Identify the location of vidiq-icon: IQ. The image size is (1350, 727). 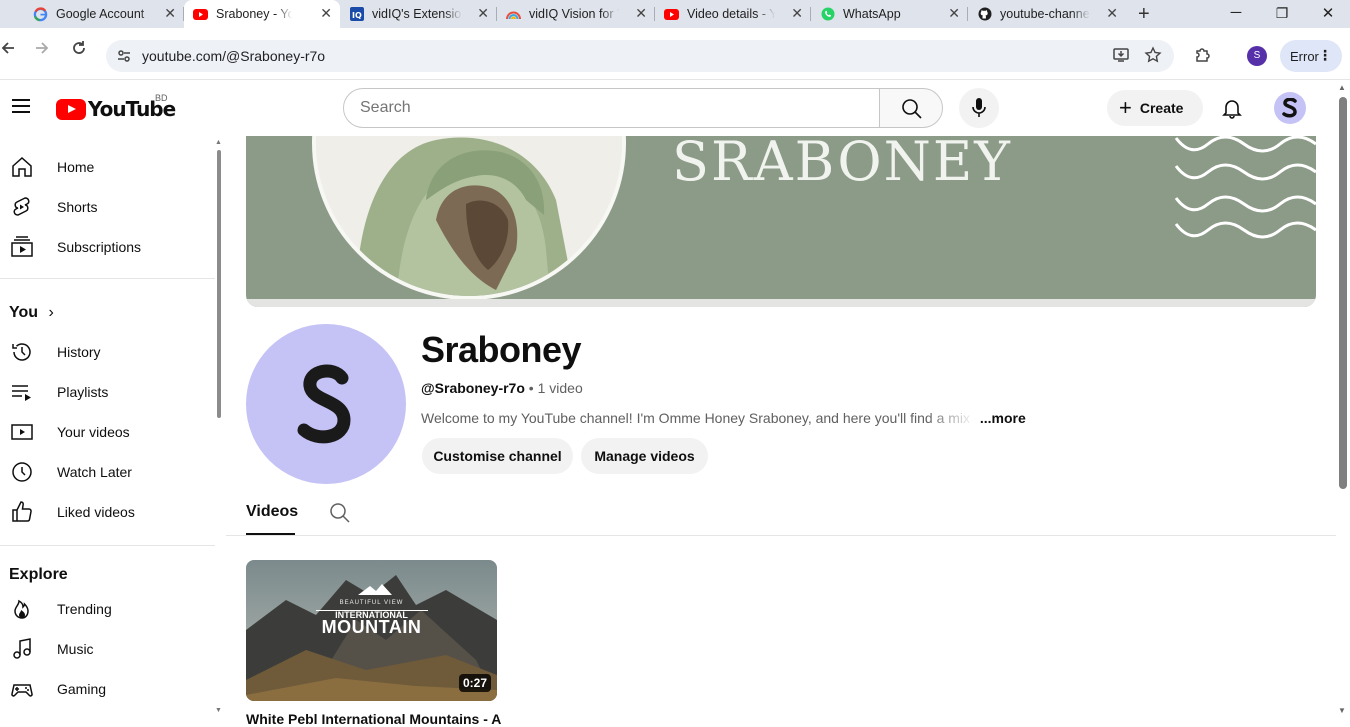
(356, 14).